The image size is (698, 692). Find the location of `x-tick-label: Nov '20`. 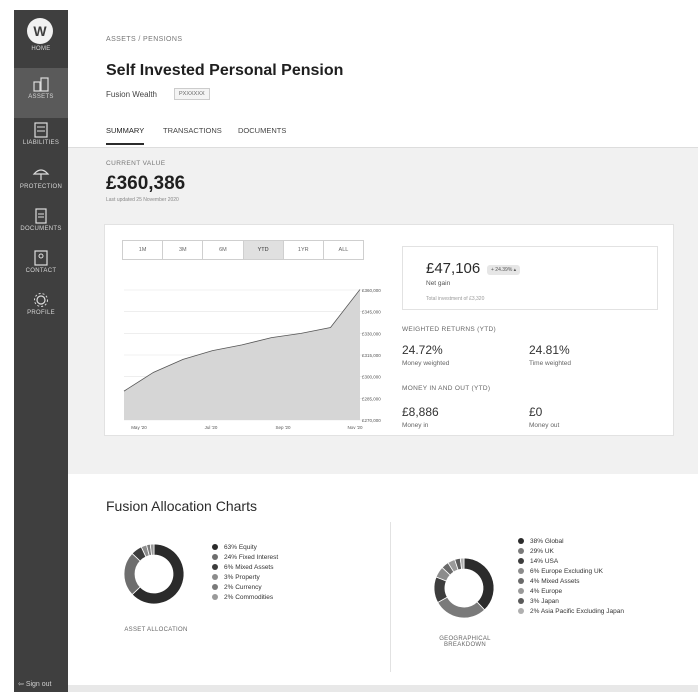

x-tick-label: Nov '20 is located at coordinates (355, 427).